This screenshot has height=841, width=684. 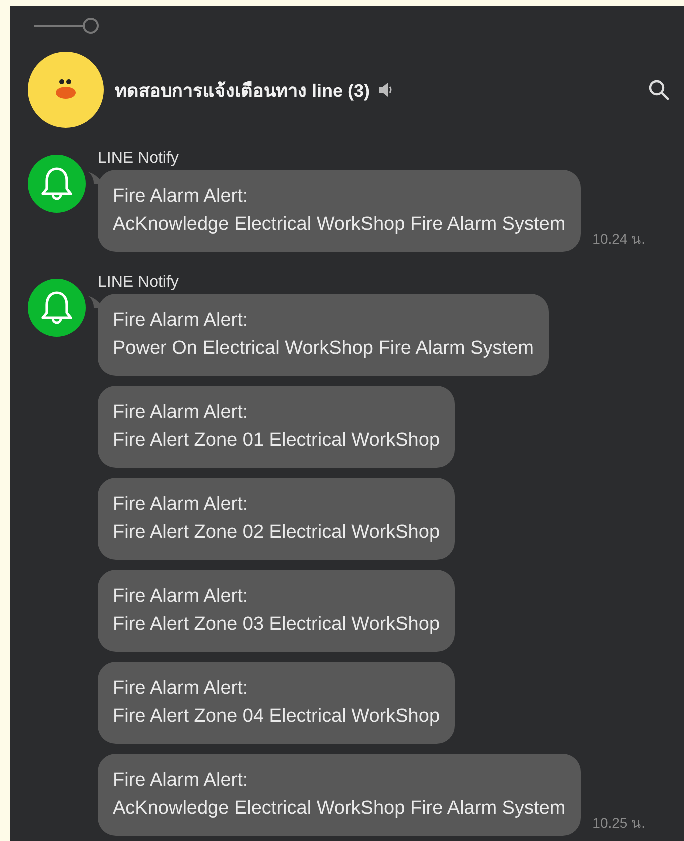 I want to click on search-icon, so click(x=659, y=90).